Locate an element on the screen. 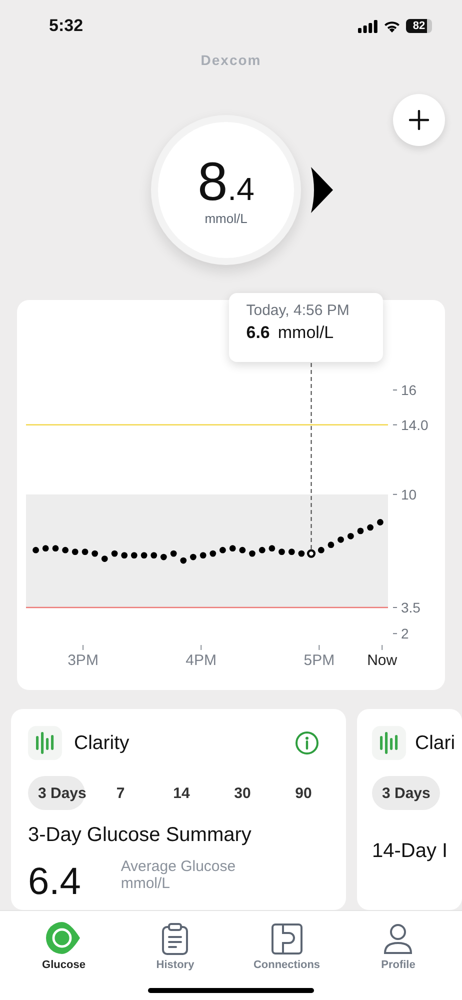 This screenshot has width=462, height=1000. summary-title: 14-Day I is located at coordinates (410, 851).